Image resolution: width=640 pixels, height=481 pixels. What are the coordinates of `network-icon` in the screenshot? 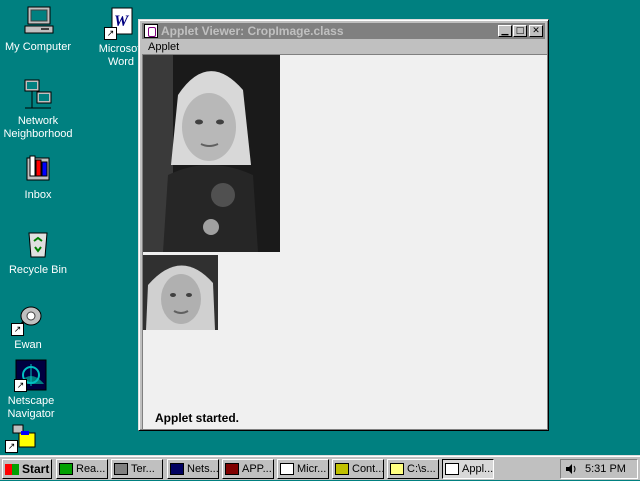 It's located at (38, 95).